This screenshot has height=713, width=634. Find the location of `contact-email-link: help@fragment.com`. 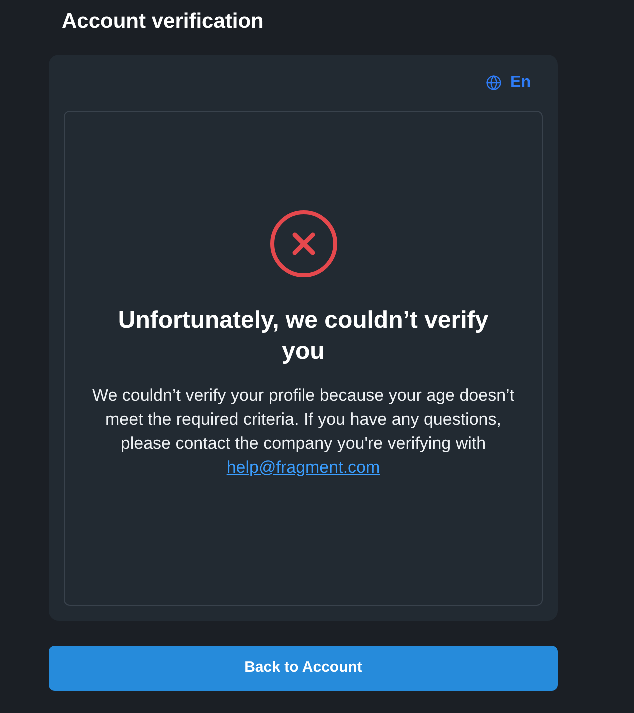

contact-email-link: help@fragment.com is located at coordinates (303, 467).